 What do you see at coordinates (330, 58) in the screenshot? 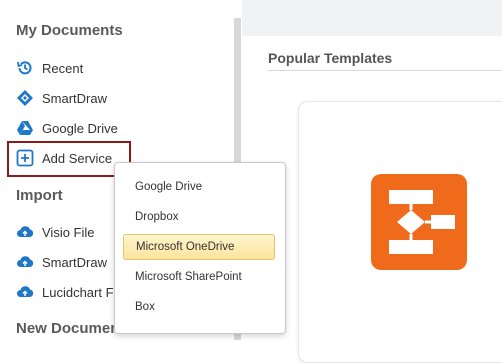
I see `popular-templates-heading: Popular Templates` at bounding box center [330, 58].